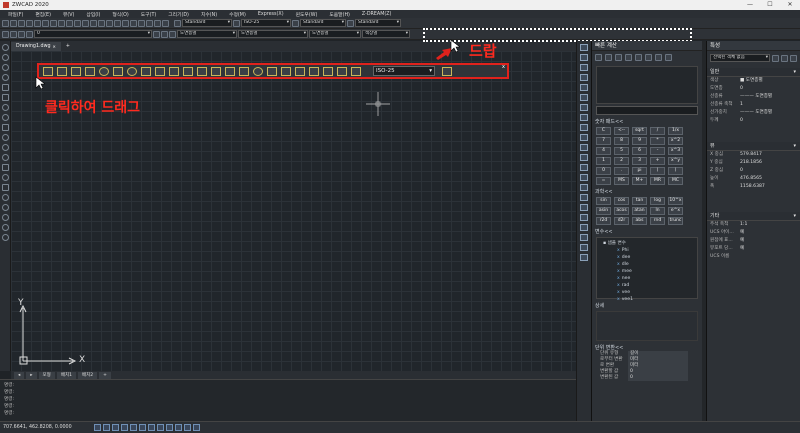 This screenshot has height=433, width=800. I want to click on property-group-header: 뷰, so click(753, 146).